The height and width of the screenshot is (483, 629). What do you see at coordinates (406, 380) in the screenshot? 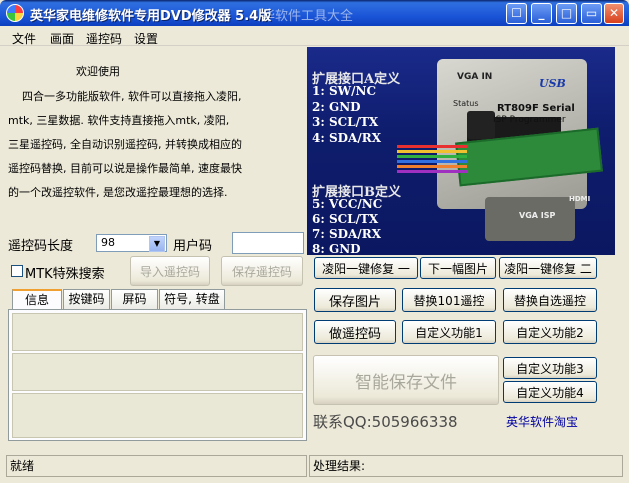
I see `smart-save-button: 智能保存文件` at bounding box center [406, 380].